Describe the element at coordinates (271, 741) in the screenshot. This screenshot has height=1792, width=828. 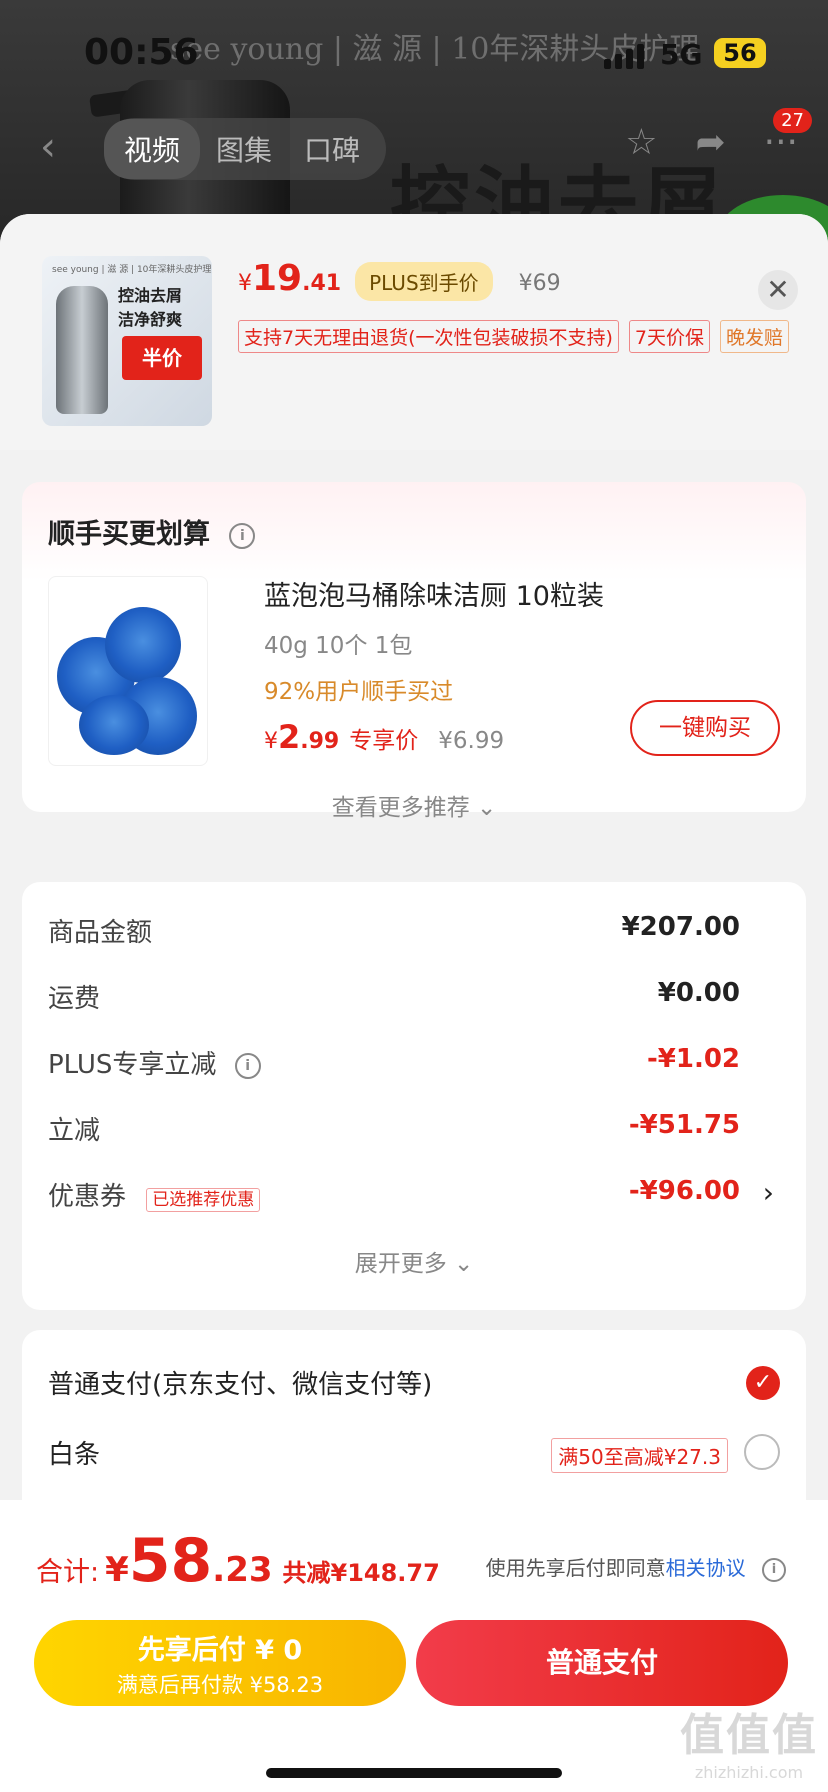
I see `addon-price-symbol: ¥` at that location.